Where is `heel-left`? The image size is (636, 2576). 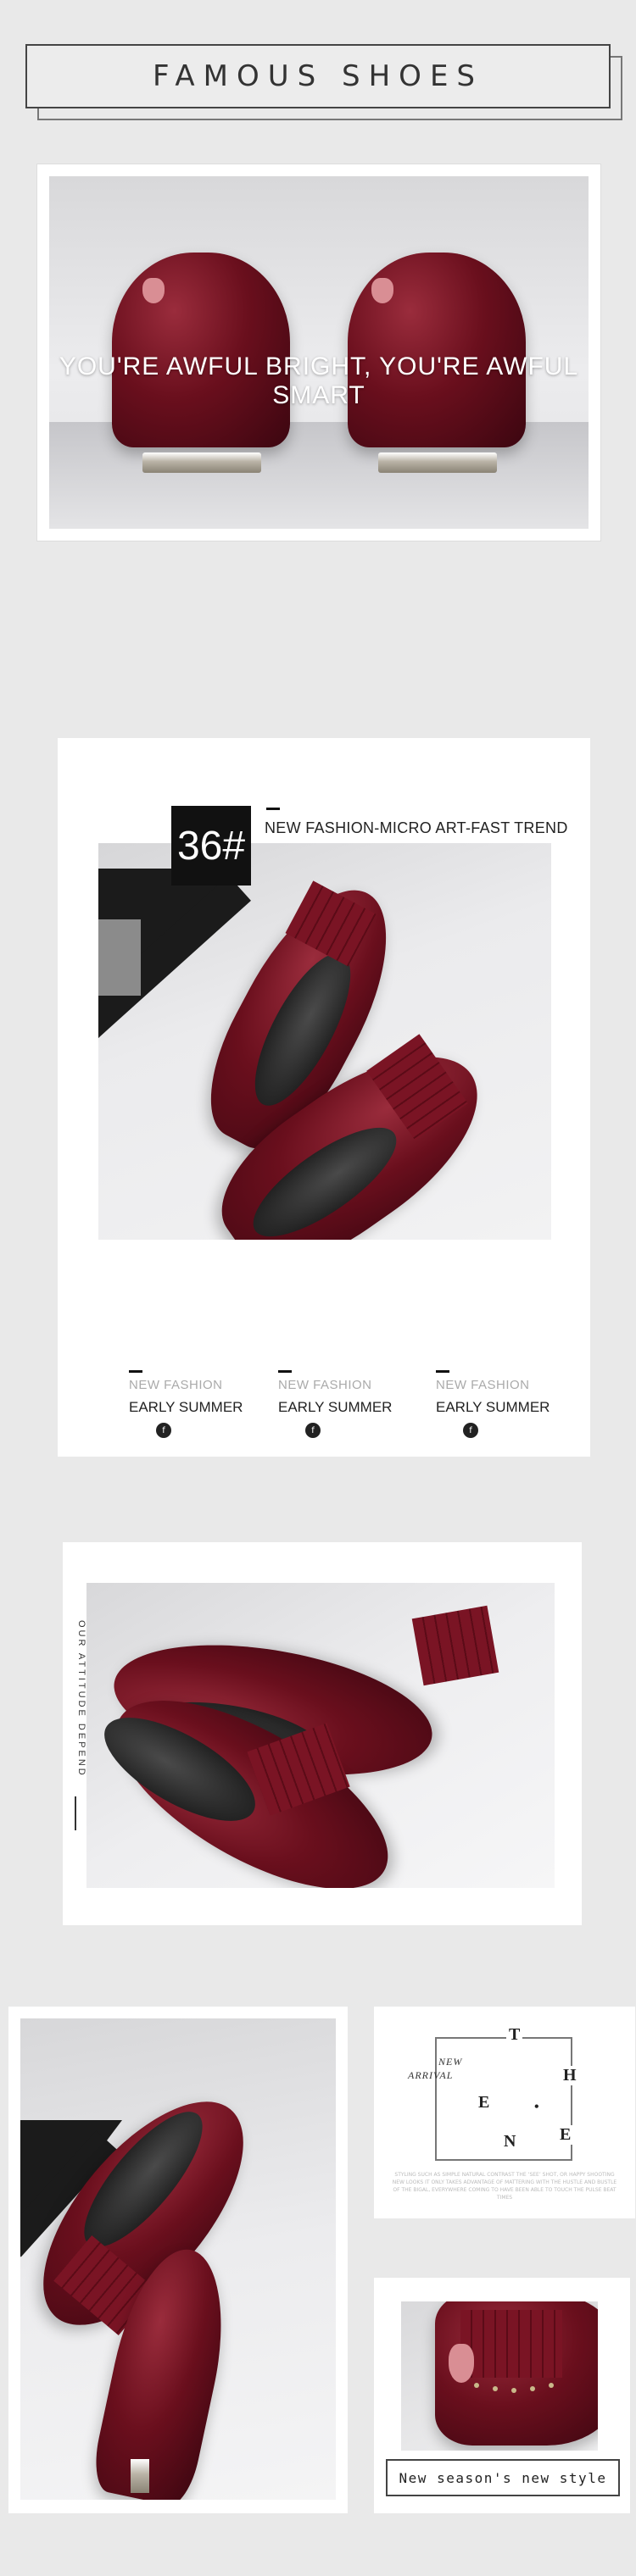 heel-left is located at coordinates (201, 462).